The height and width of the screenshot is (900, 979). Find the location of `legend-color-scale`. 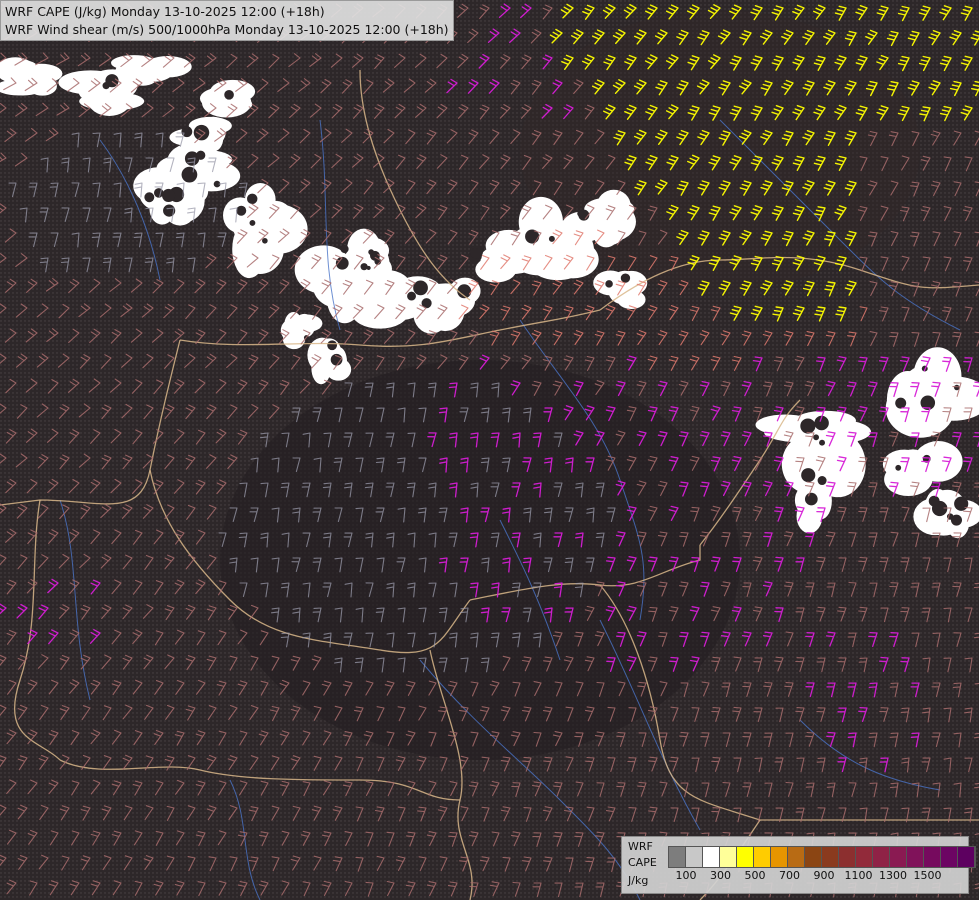

legend-color-scale is located at coordinates (822, 857).